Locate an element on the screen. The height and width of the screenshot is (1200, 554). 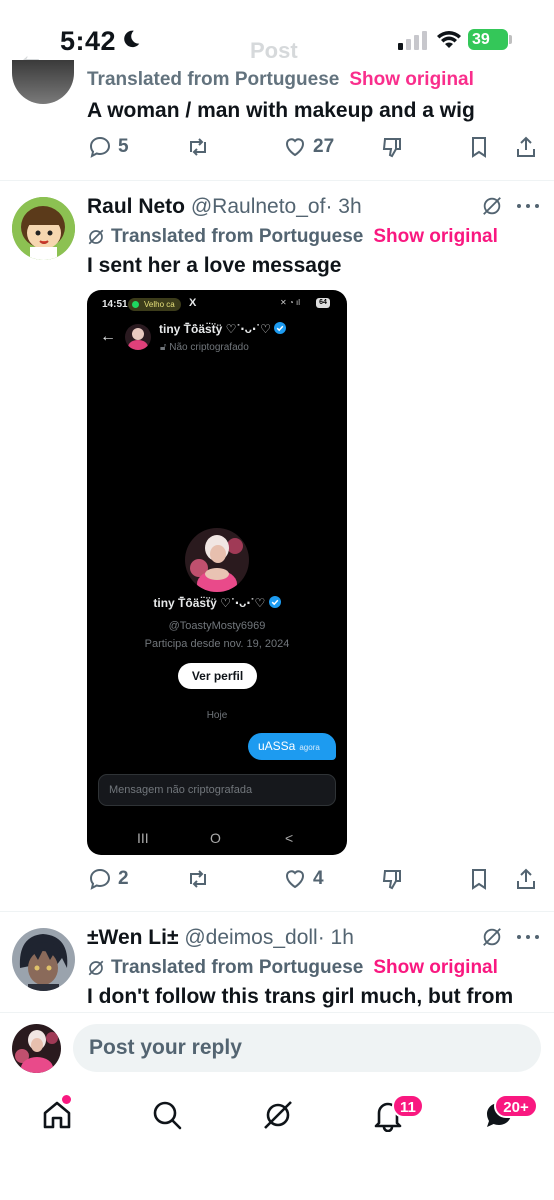
nav-back-icon: < is located at coordinates (289, 838).